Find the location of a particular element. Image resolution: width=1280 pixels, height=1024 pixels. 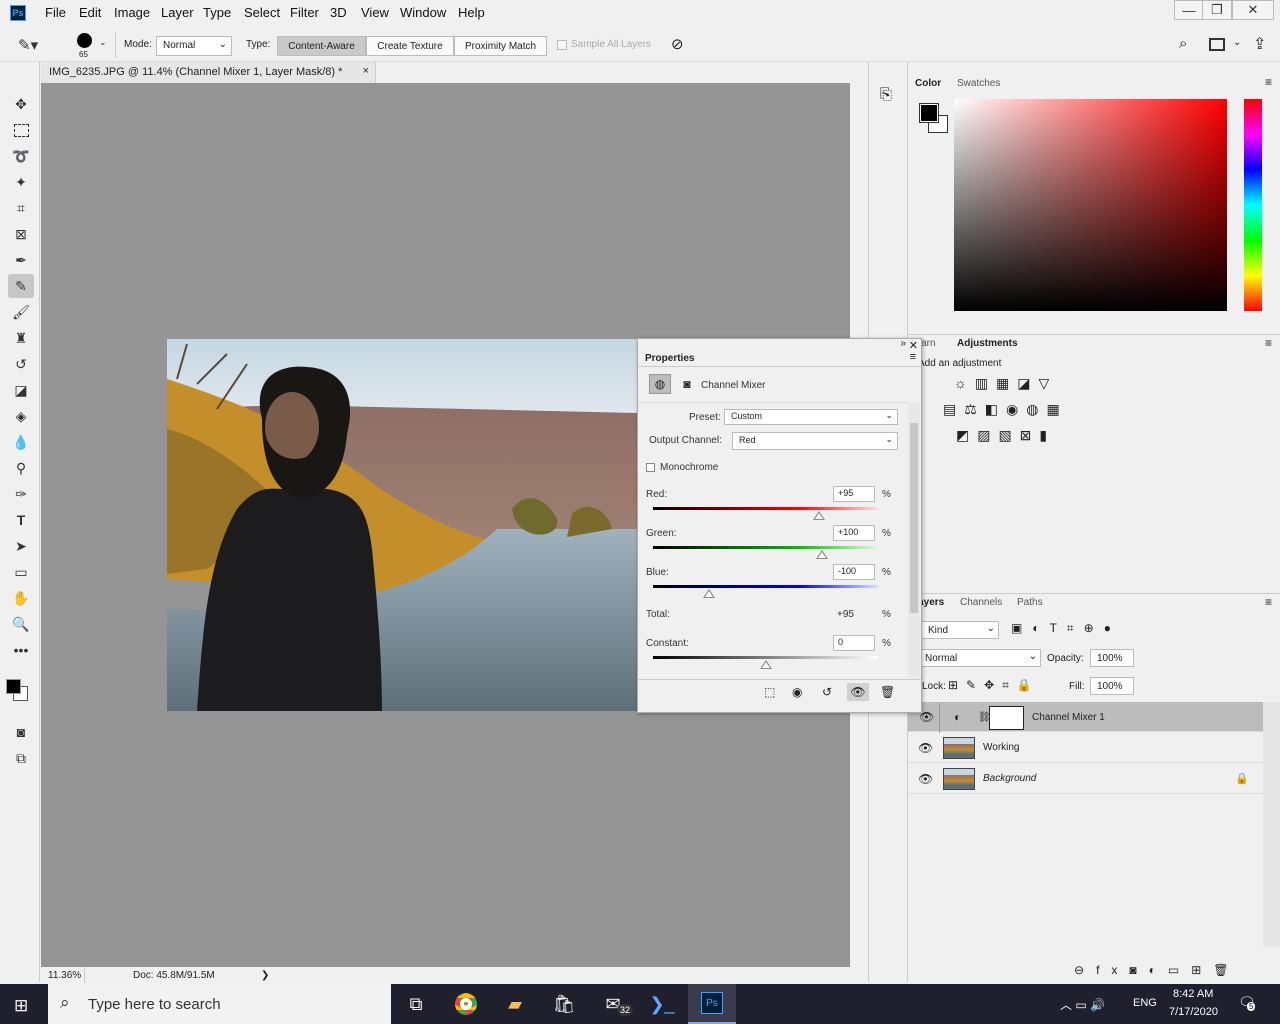

constant-slider-track is located at coordinates (765, 657).